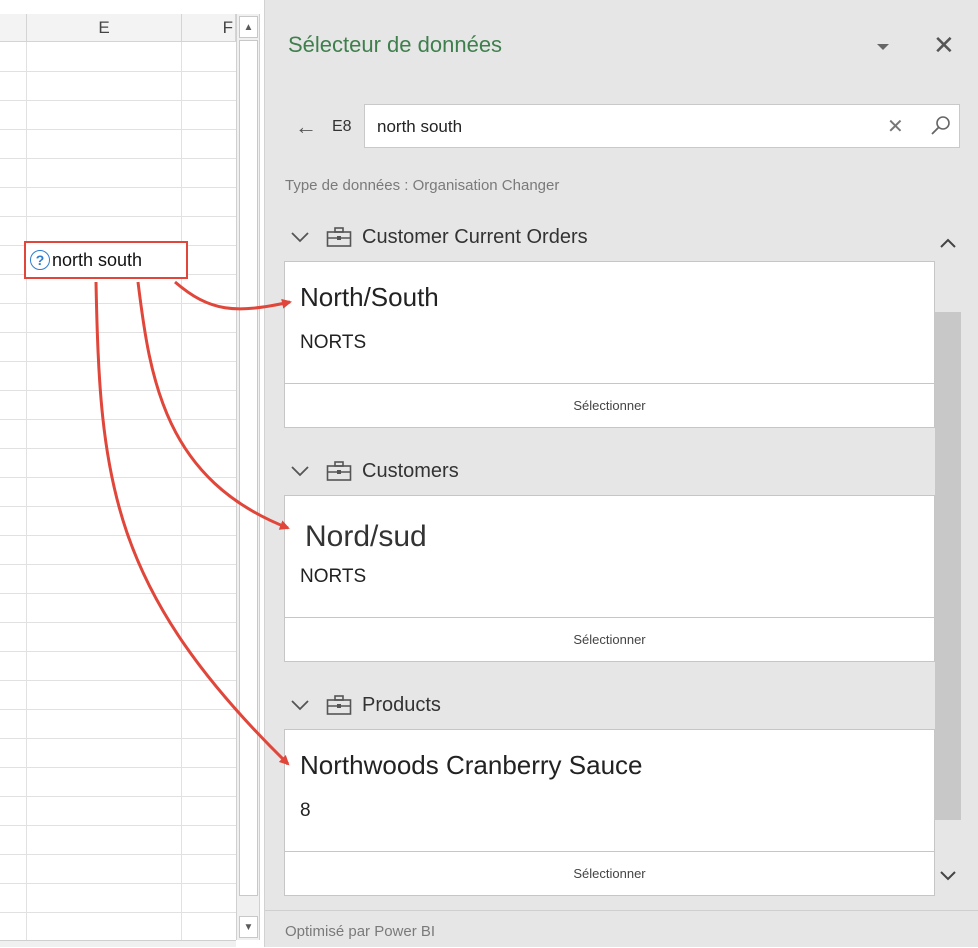 Image resolution: width=978 pixels, height=948 pixels. What do you see at coordinates (944, 45) in the screenshot?
I see `close-icon: ✕` at bounding box center [944, 45].